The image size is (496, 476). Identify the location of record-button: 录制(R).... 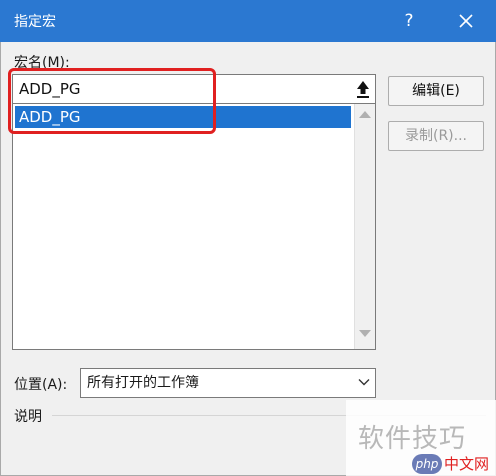
(436, 136).